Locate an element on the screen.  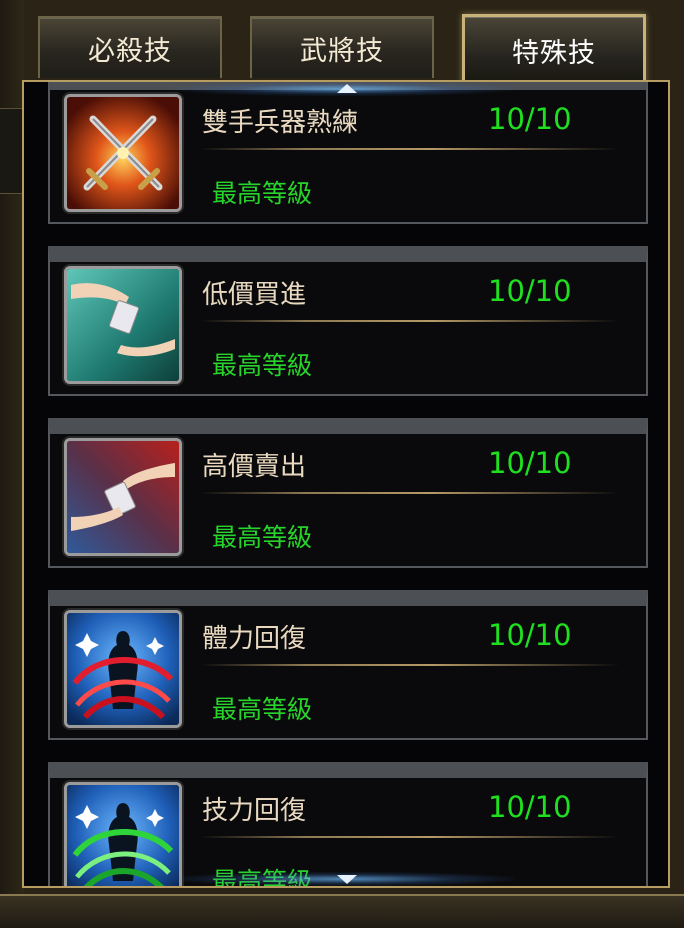
tab-special-skill: 特殊技 is located at coordinates (554, 53).